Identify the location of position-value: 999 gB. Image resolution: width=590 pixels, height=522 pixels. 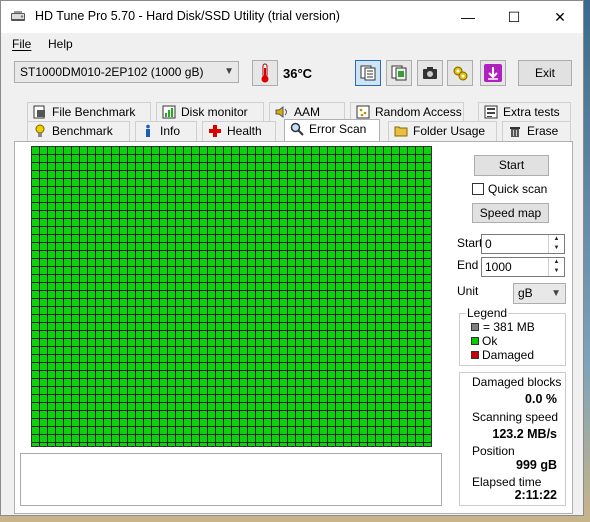
(536, 465).